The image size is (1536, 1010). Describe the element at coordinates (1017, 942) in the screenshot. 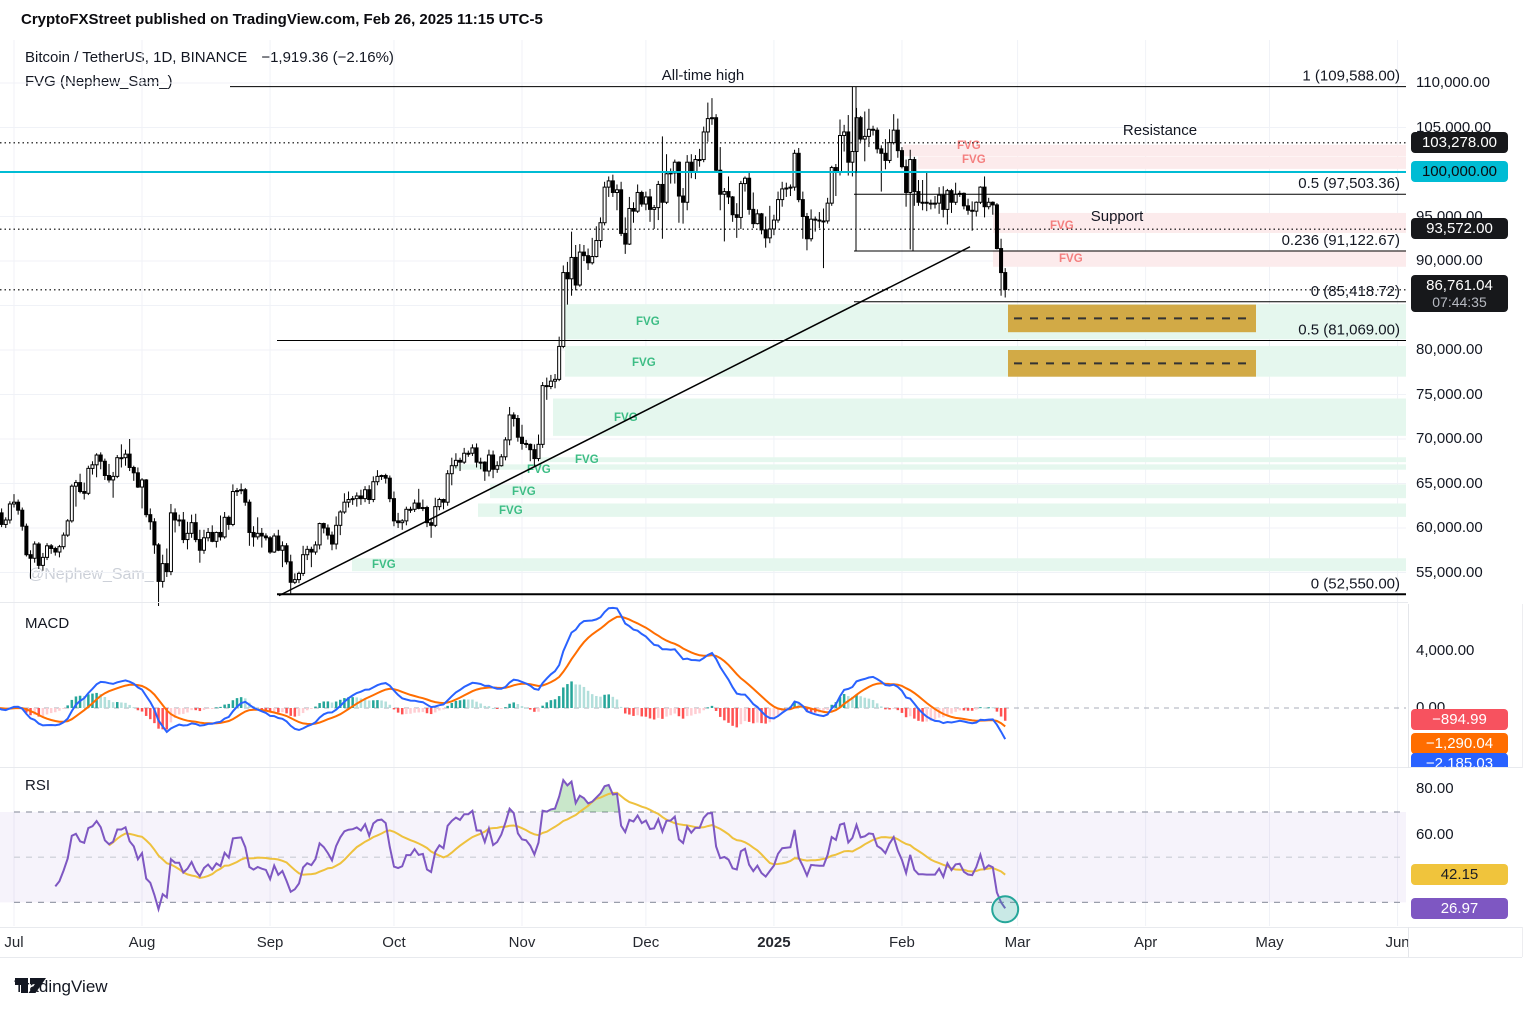

I see `time-axis-label: Mar` at that location.